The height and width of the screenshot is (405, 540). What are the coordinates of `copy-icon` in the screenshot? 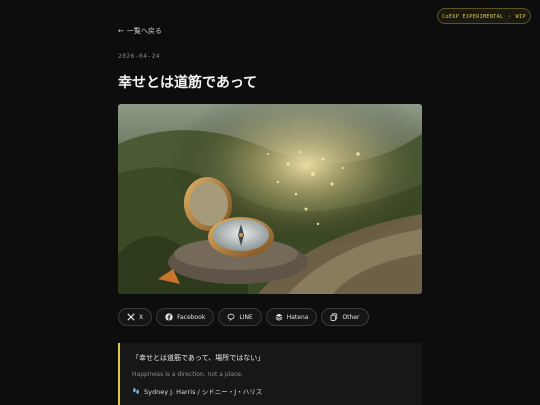 It's located at (334, 317).